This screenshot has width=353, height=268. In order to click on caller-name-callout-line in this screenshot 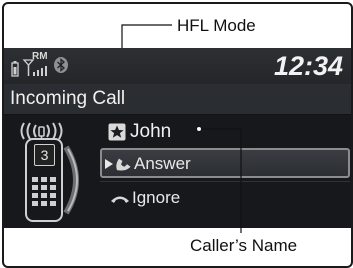, I will do `click(219, 179)`.